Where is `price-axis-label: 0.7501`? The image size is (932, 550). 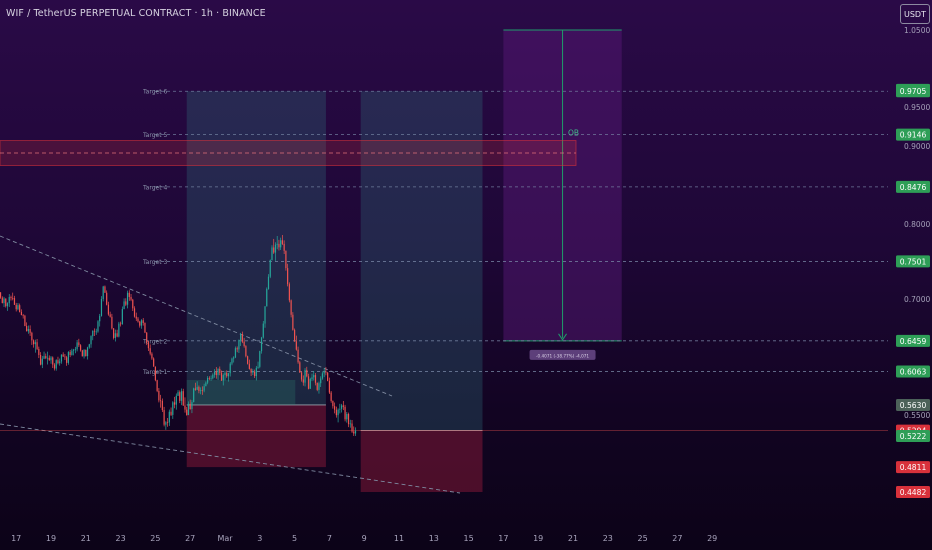 price-axis-label: 0.7501 is located at coordinates (913, 261).